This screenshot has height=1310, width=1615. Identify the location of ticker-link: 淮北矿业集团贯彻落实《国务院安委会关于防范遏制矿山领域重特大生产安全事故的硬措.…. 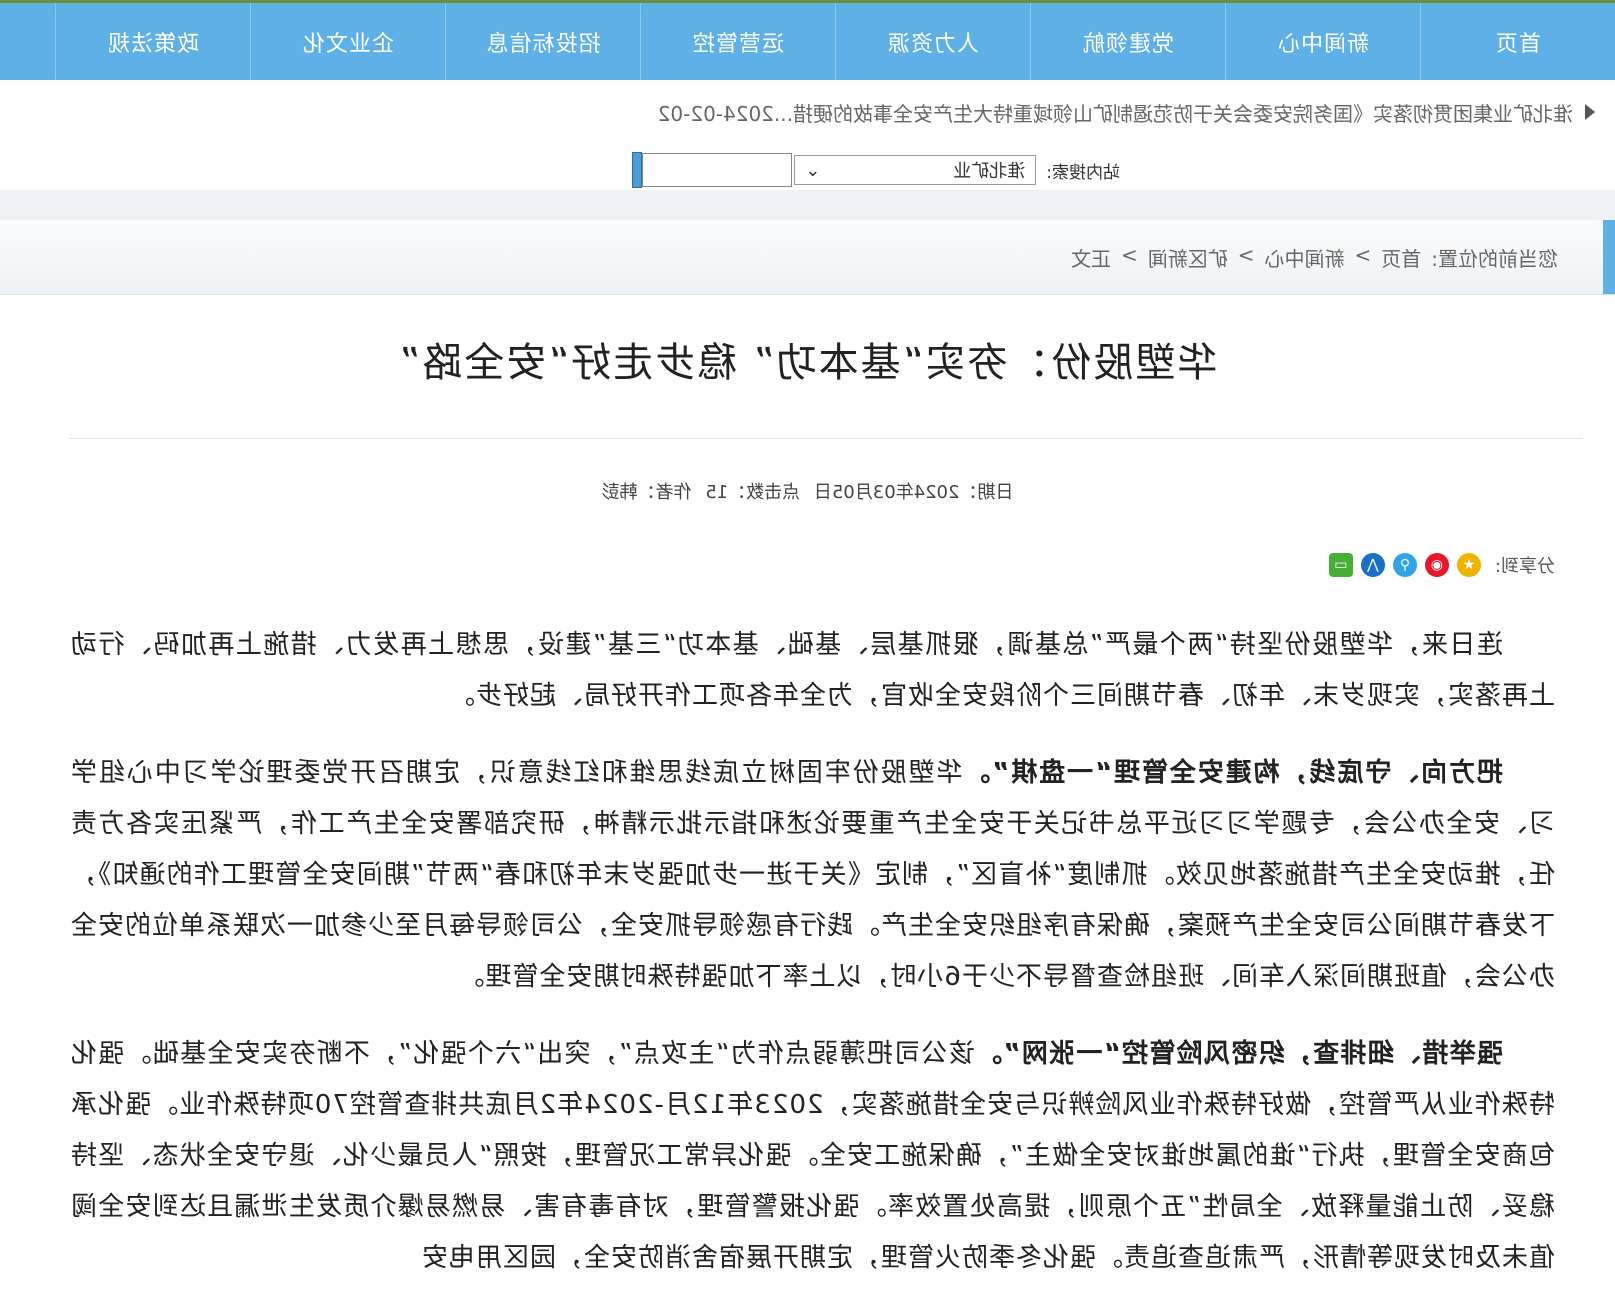
(1115, 112).